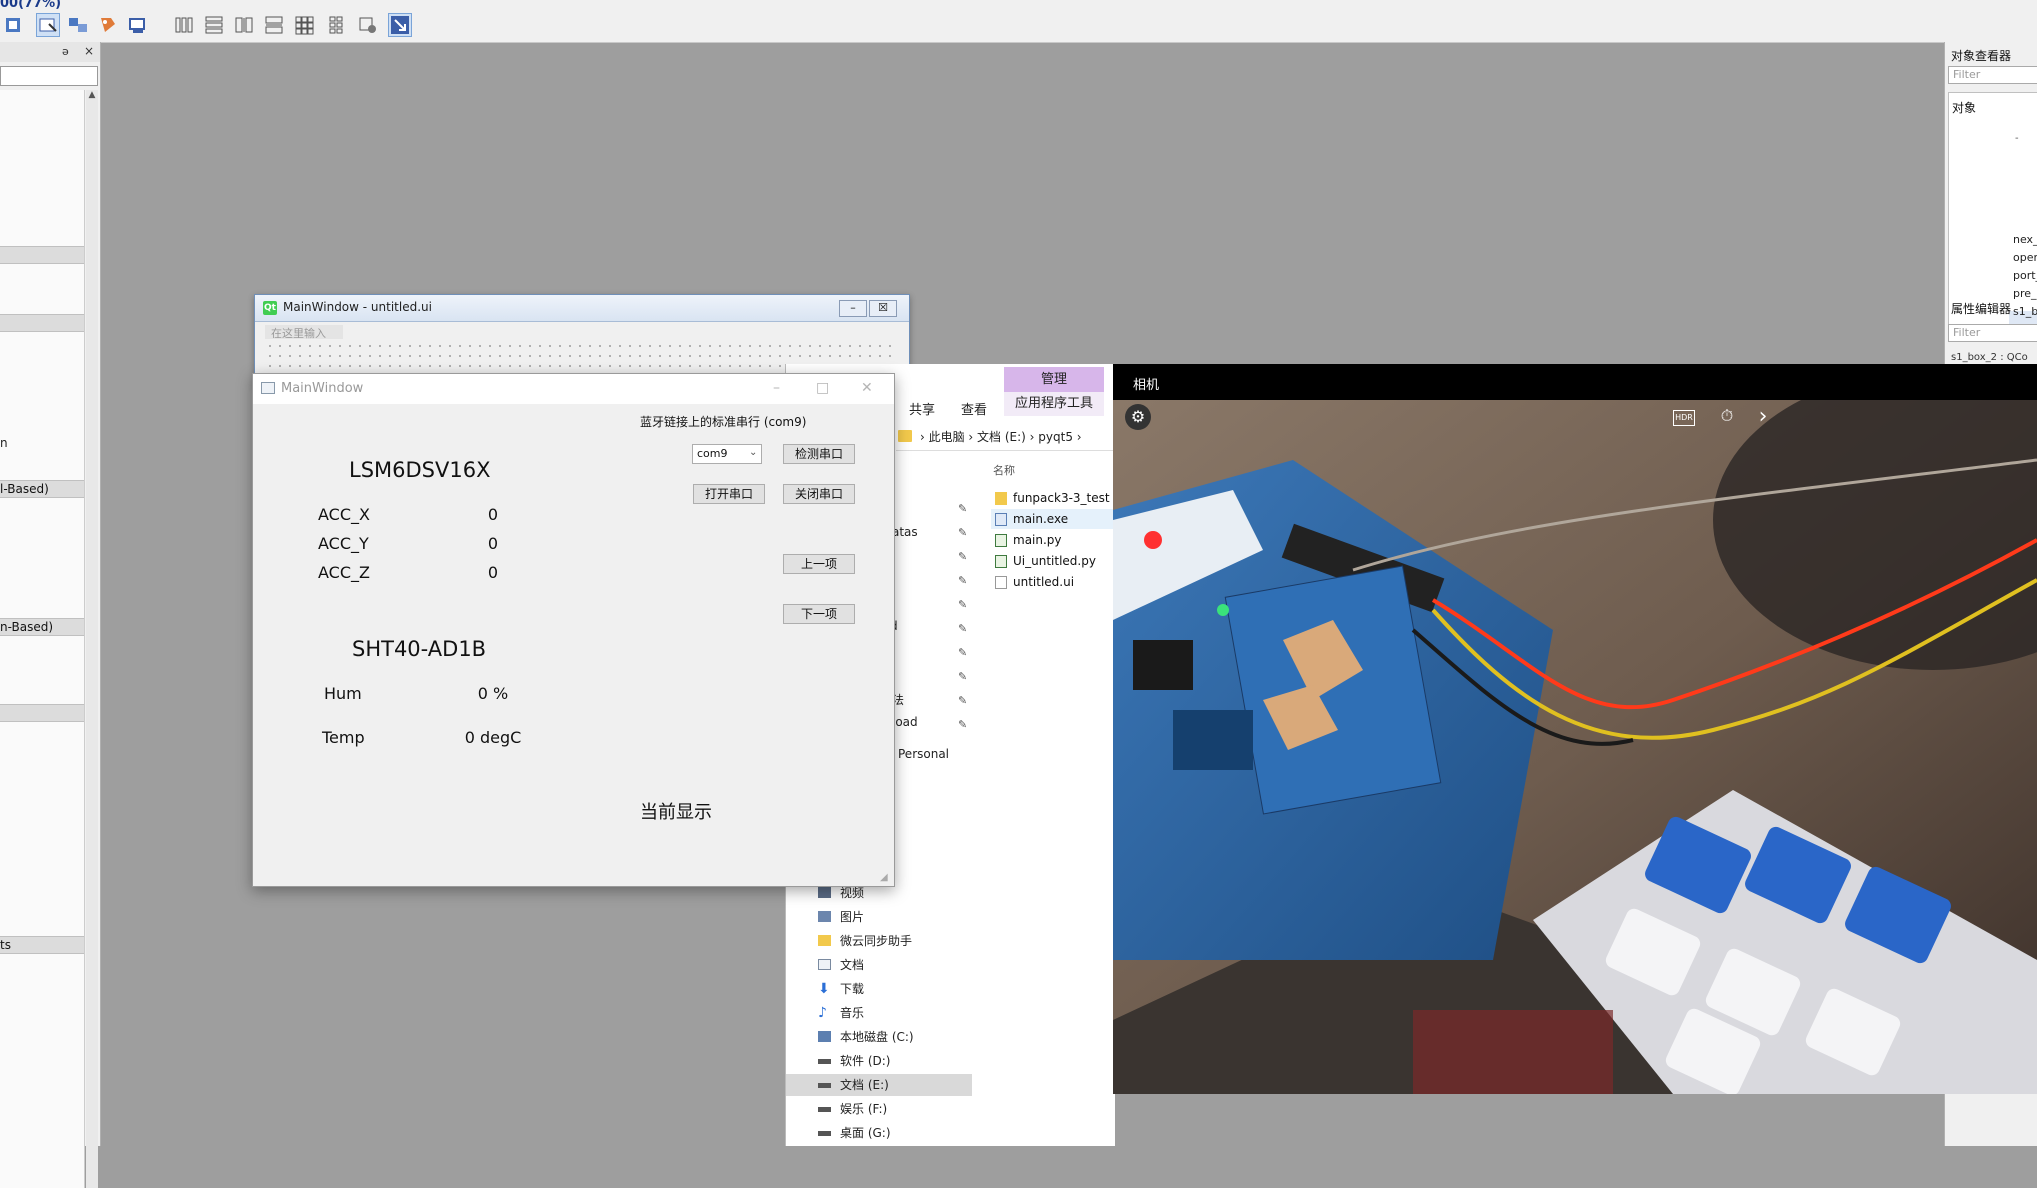  What do you see at coordinates (819, 494) in the screenshot?
I see `close-port-button: 关闭串口` at bounding box center [819, 494].